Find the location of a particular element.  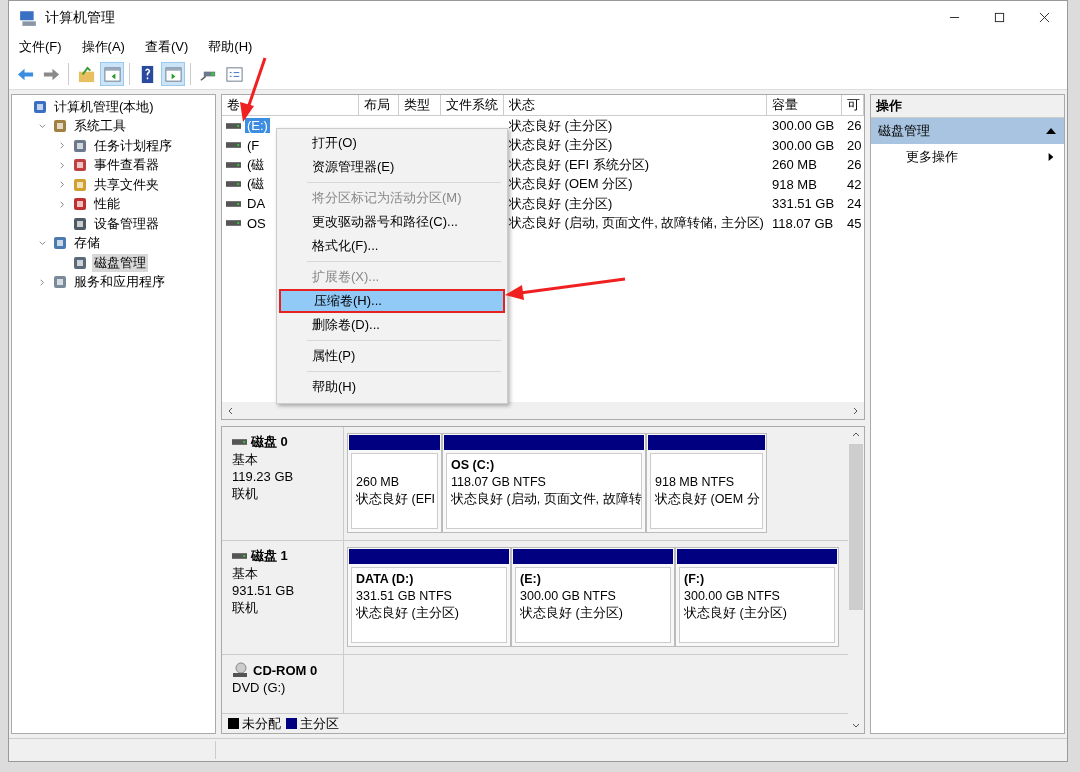

table-cell: 20 is located at coordinates (854, 145).